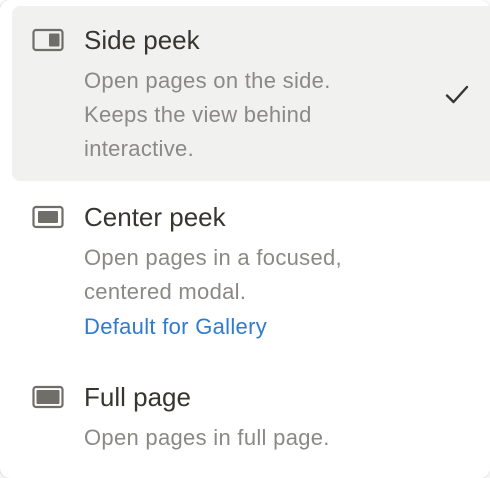 The height and width of the screenshot is (478, 490). I want to click on description-line: interactive., so click(139, 148).